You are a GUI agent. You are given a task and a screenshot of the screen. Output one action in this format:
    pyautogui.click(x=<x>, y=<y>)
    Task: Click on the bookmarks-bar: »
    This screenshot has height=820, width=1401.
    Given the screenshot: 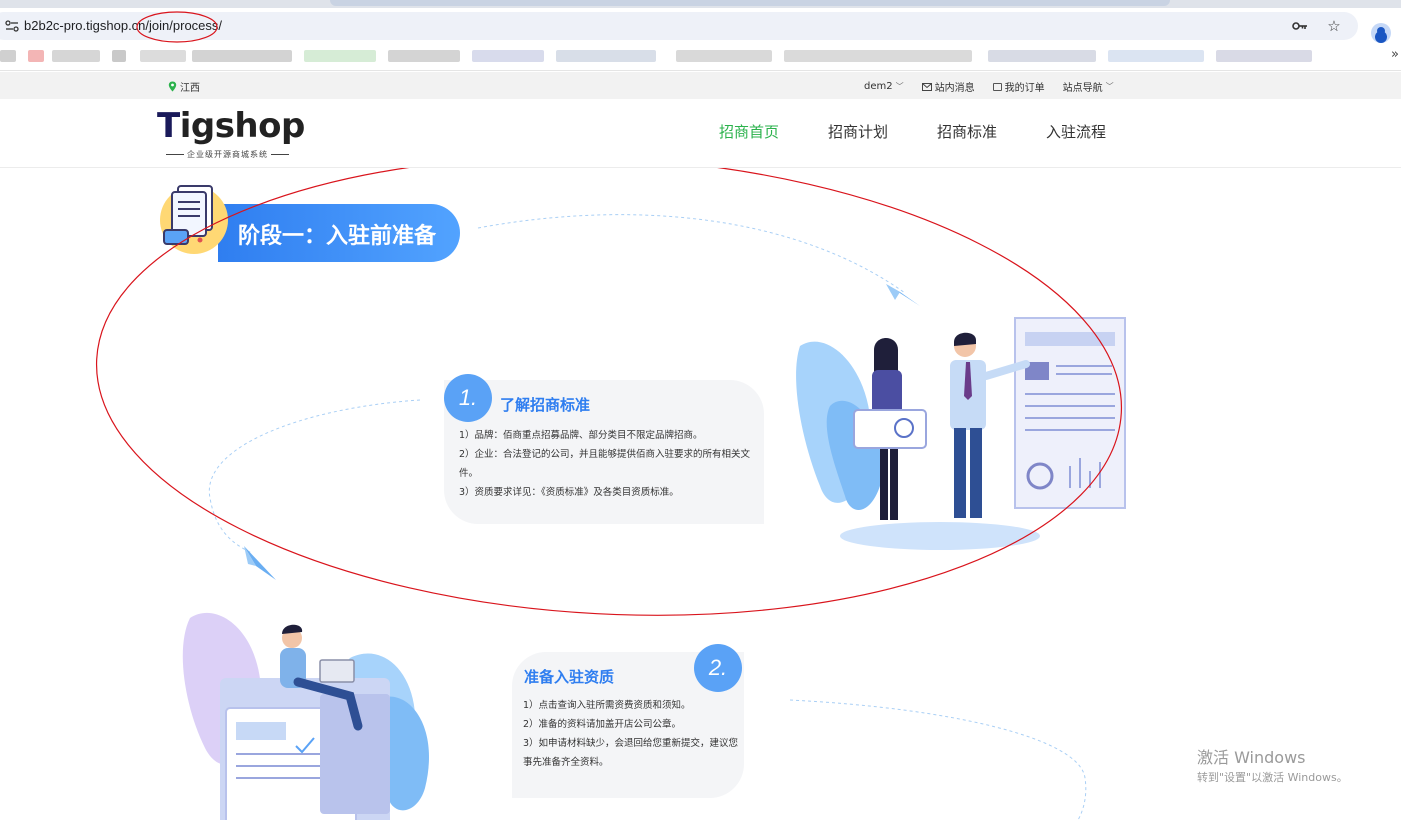 What is the action you would take?
    pyautogui.click(x=700, y=57)
    